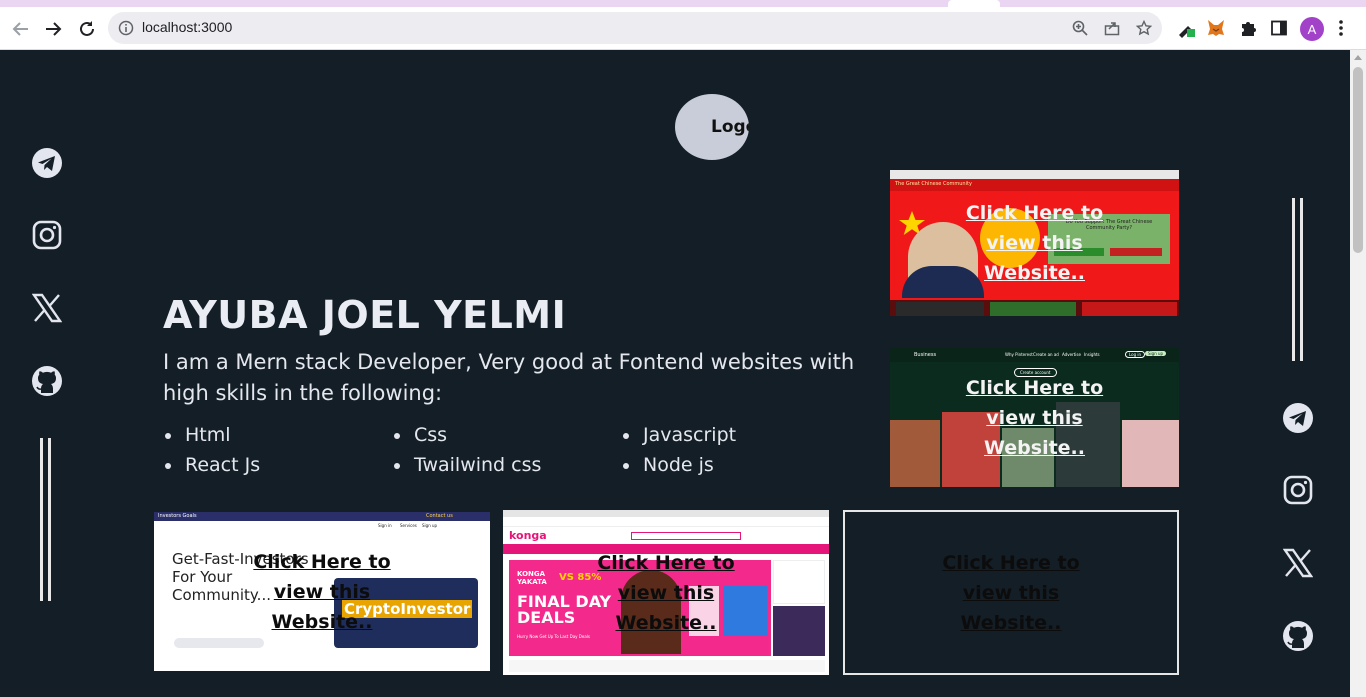  I want to click on skill-item: React Js, so click(212, 465).